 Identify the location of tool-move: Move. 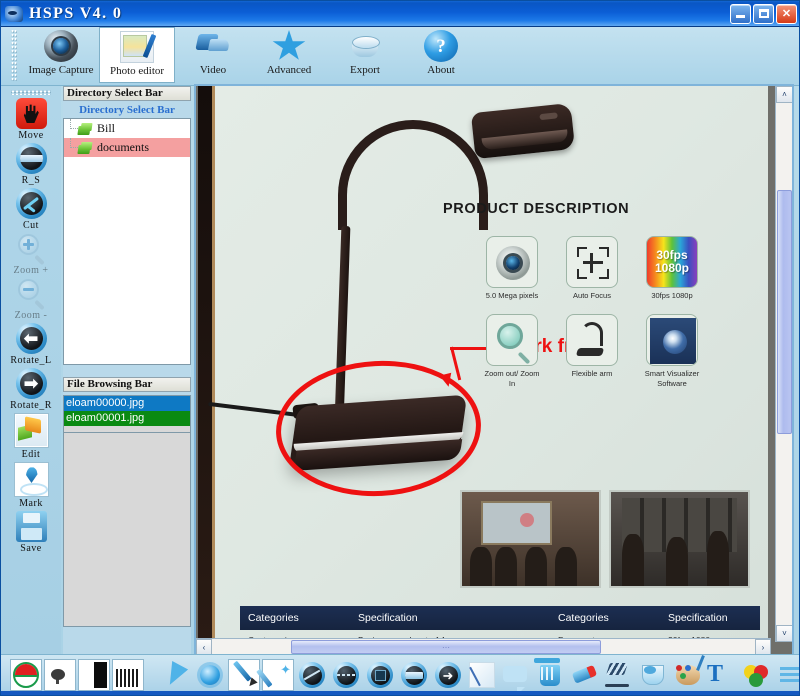
(31, 119).